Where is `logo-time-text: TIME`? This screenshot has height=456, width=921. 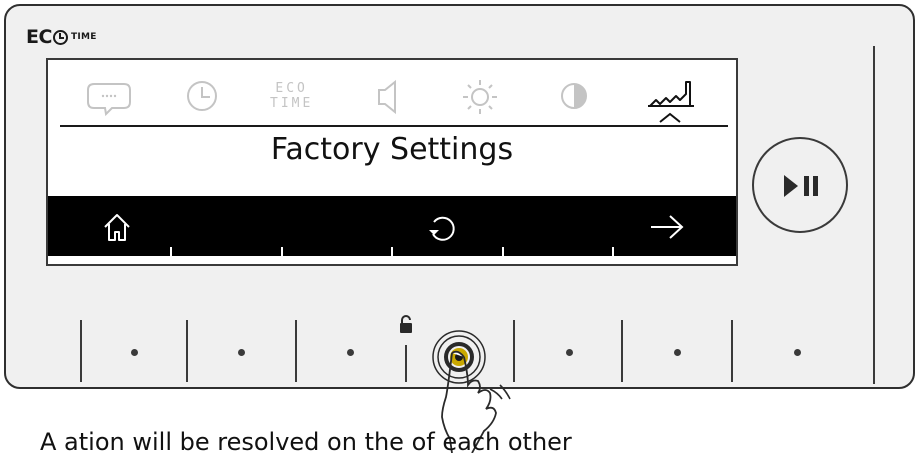
logo-time-text: TIME is located at coordinates (83, 37).